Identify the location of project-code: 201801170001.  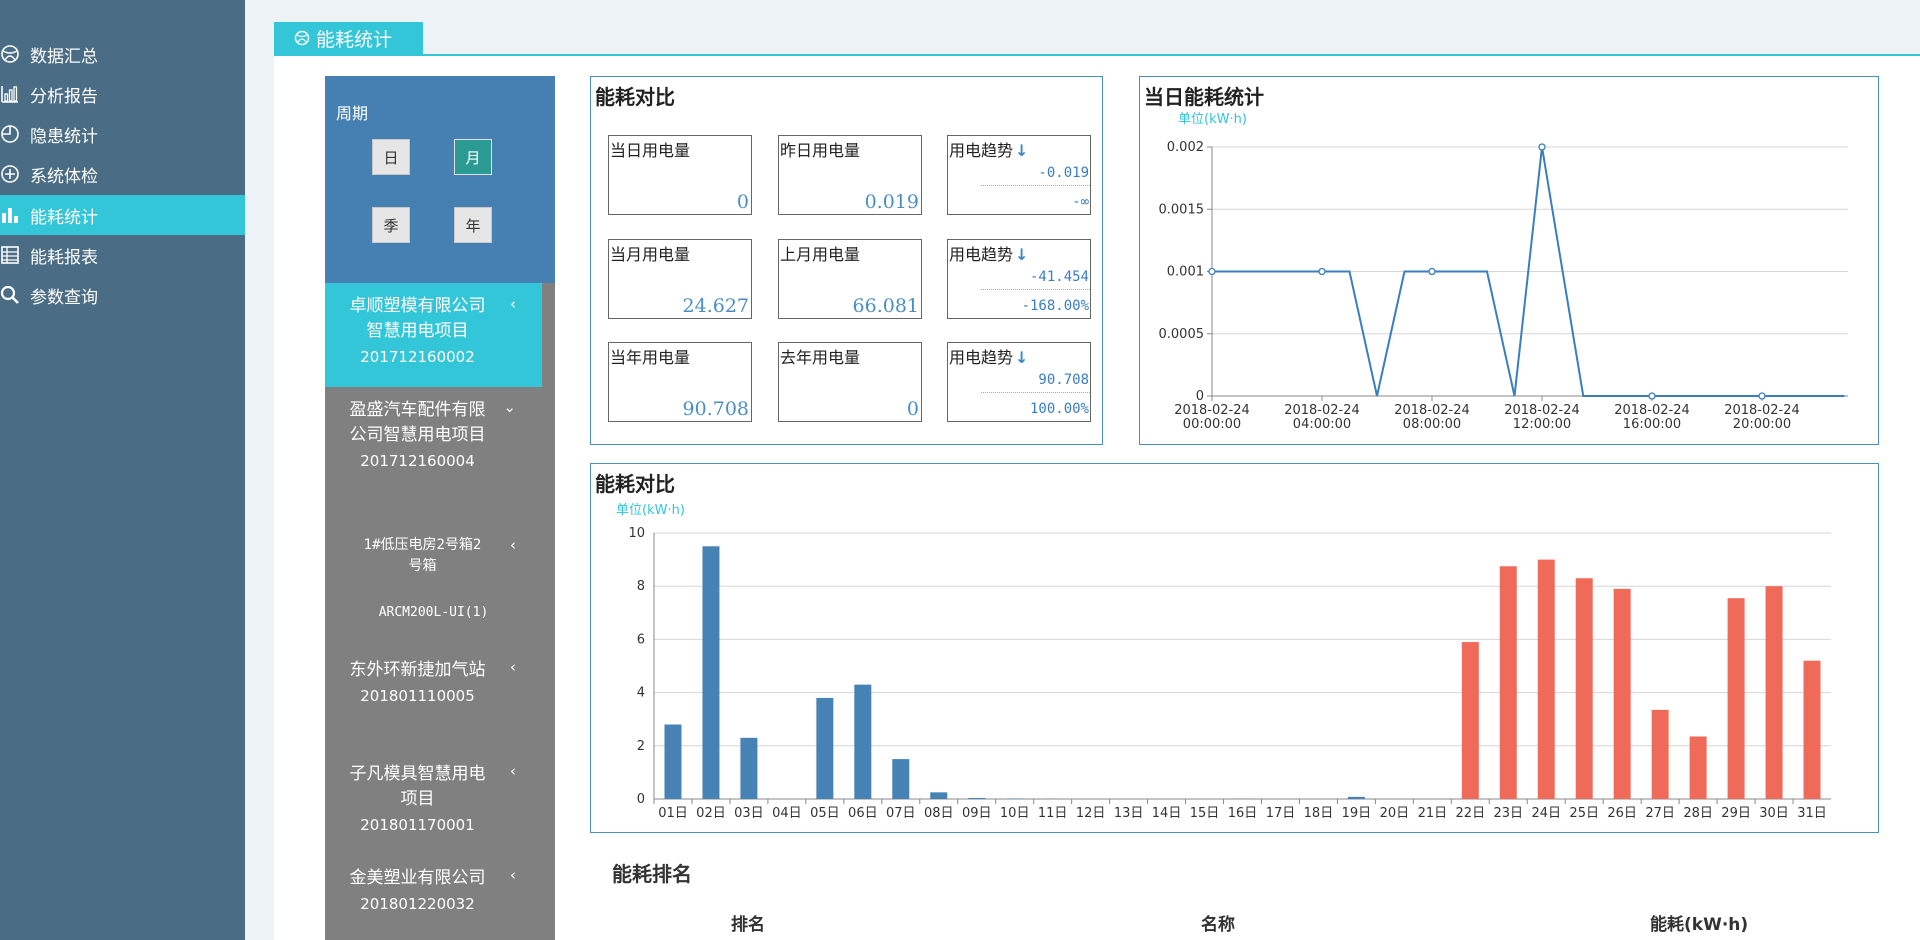
(417, 825).